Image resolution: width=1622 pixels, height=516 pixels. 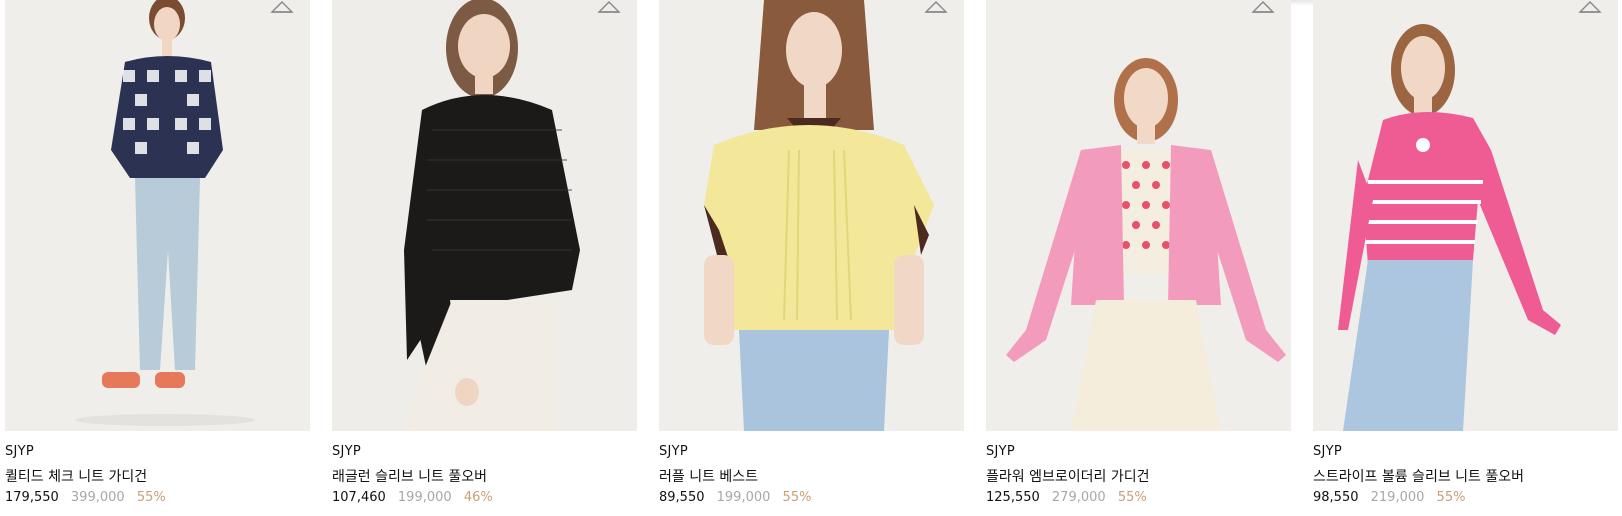 I want to click on original-price: 399,000, so click(x=97, y=497).